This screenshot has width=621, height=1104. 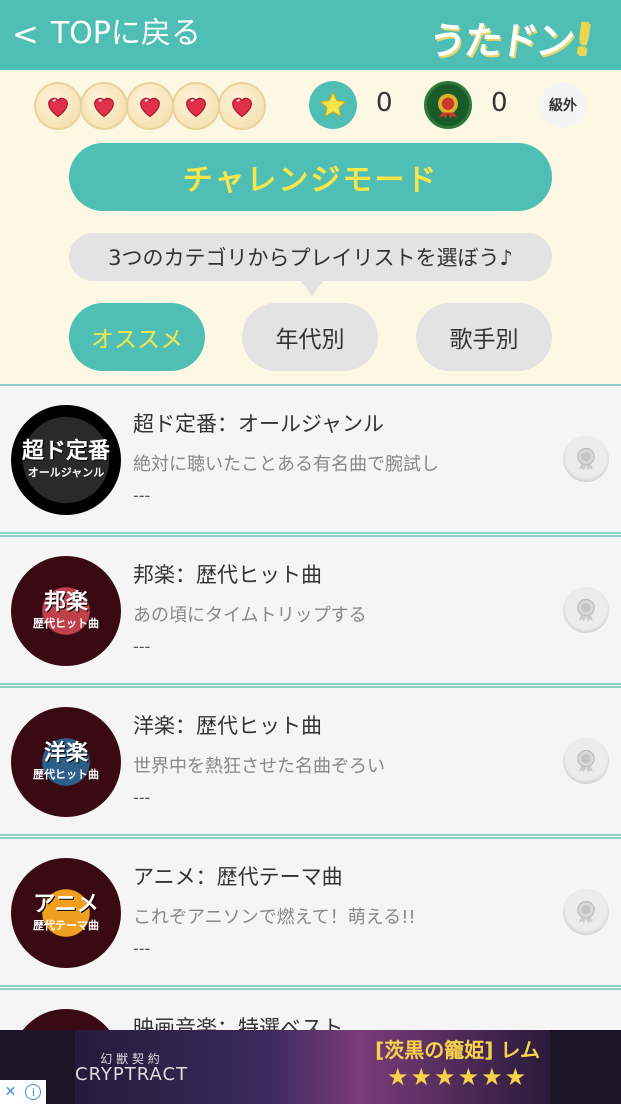 I want to click on playlist-title: 洋楽：歴代ヒット曲, so click(x=227, y=726).